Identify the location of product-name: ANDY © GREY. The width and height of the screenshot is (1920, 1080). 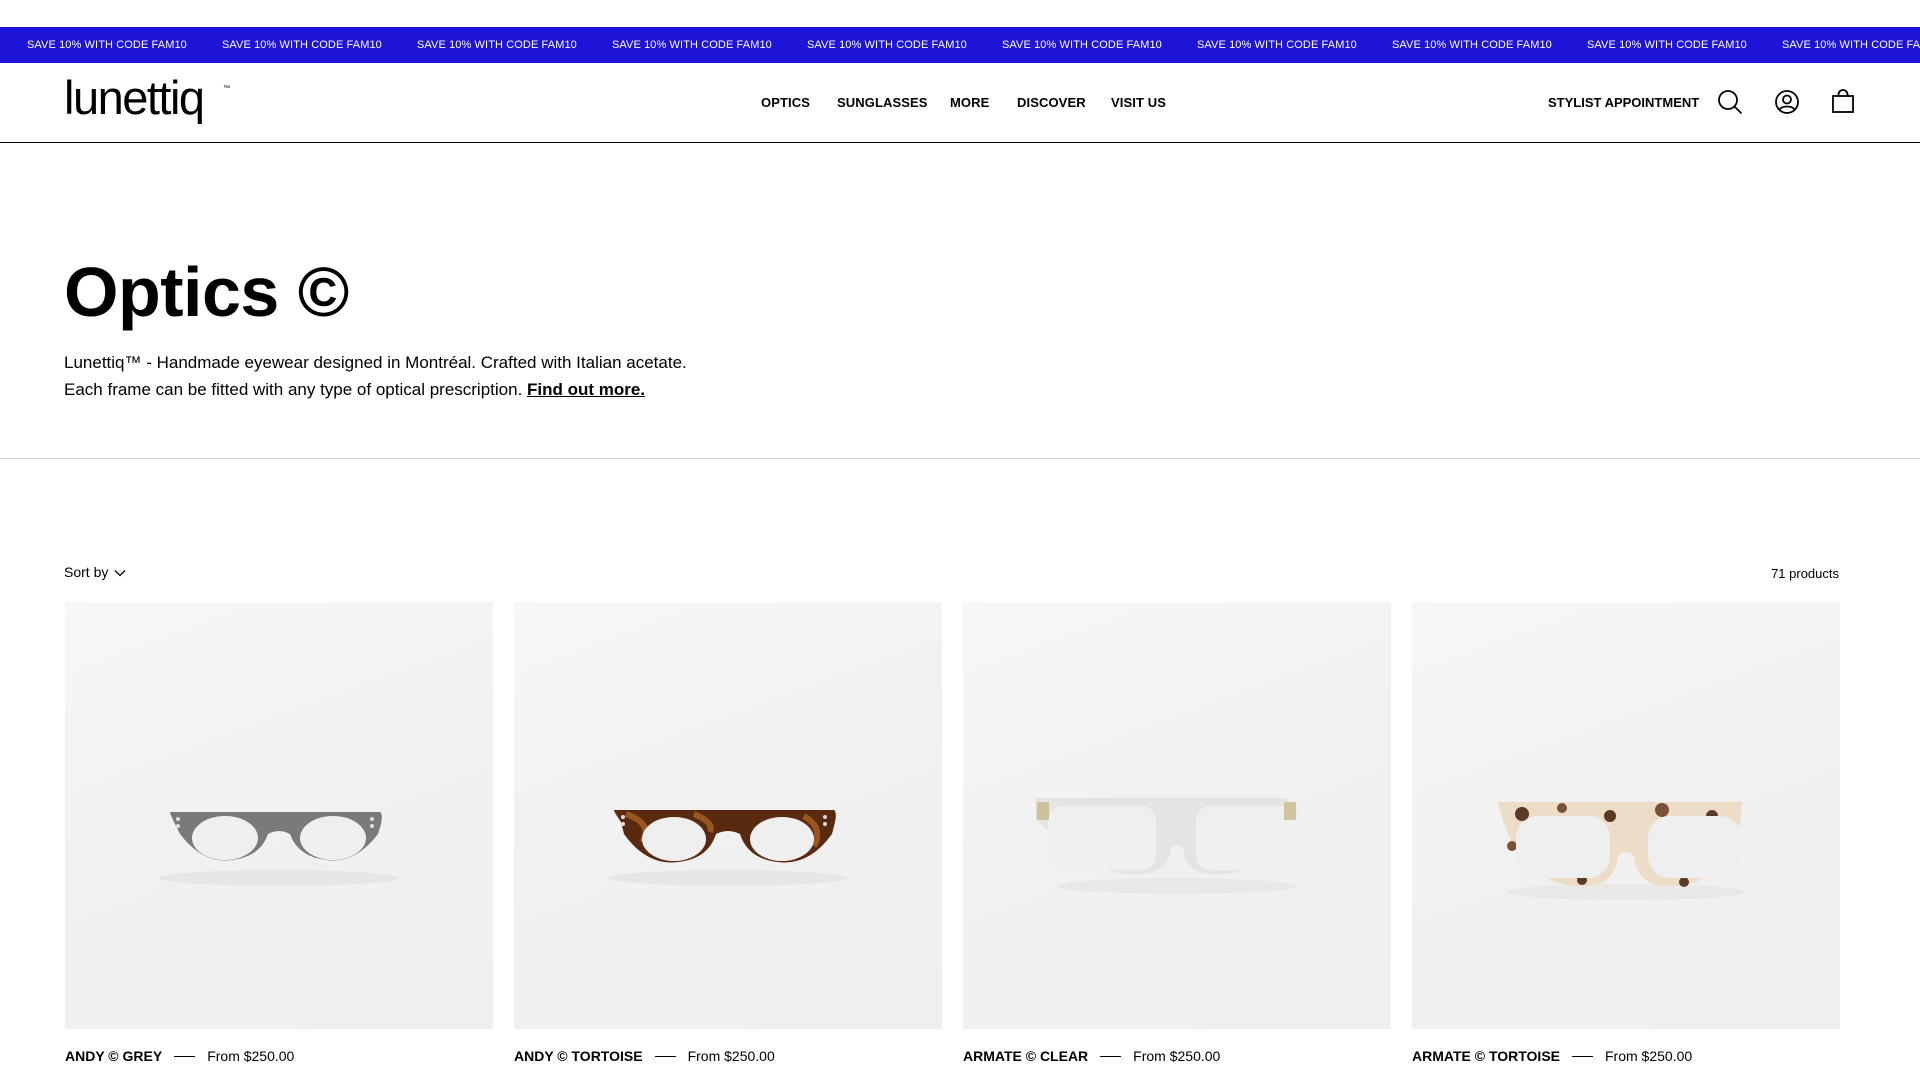
(113, 1056).